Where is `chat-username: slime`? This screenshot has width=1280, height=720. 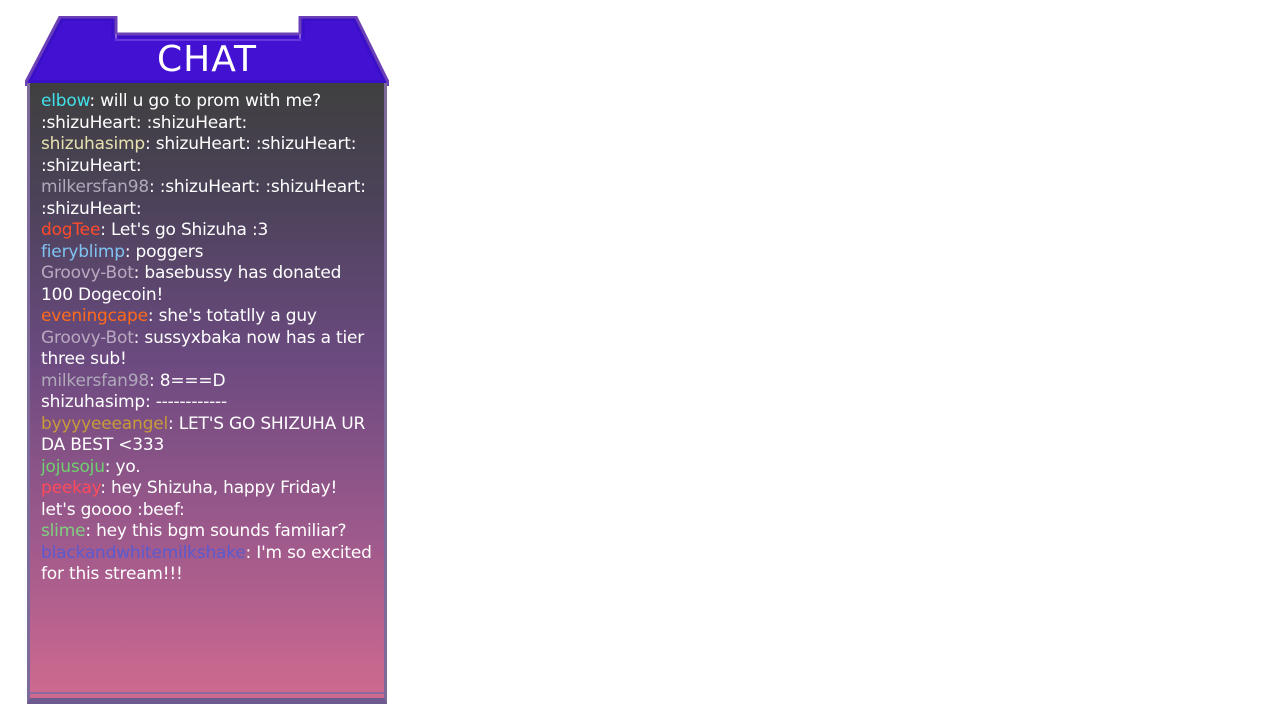
chat-username: slime is located at coordinates (63, 531).